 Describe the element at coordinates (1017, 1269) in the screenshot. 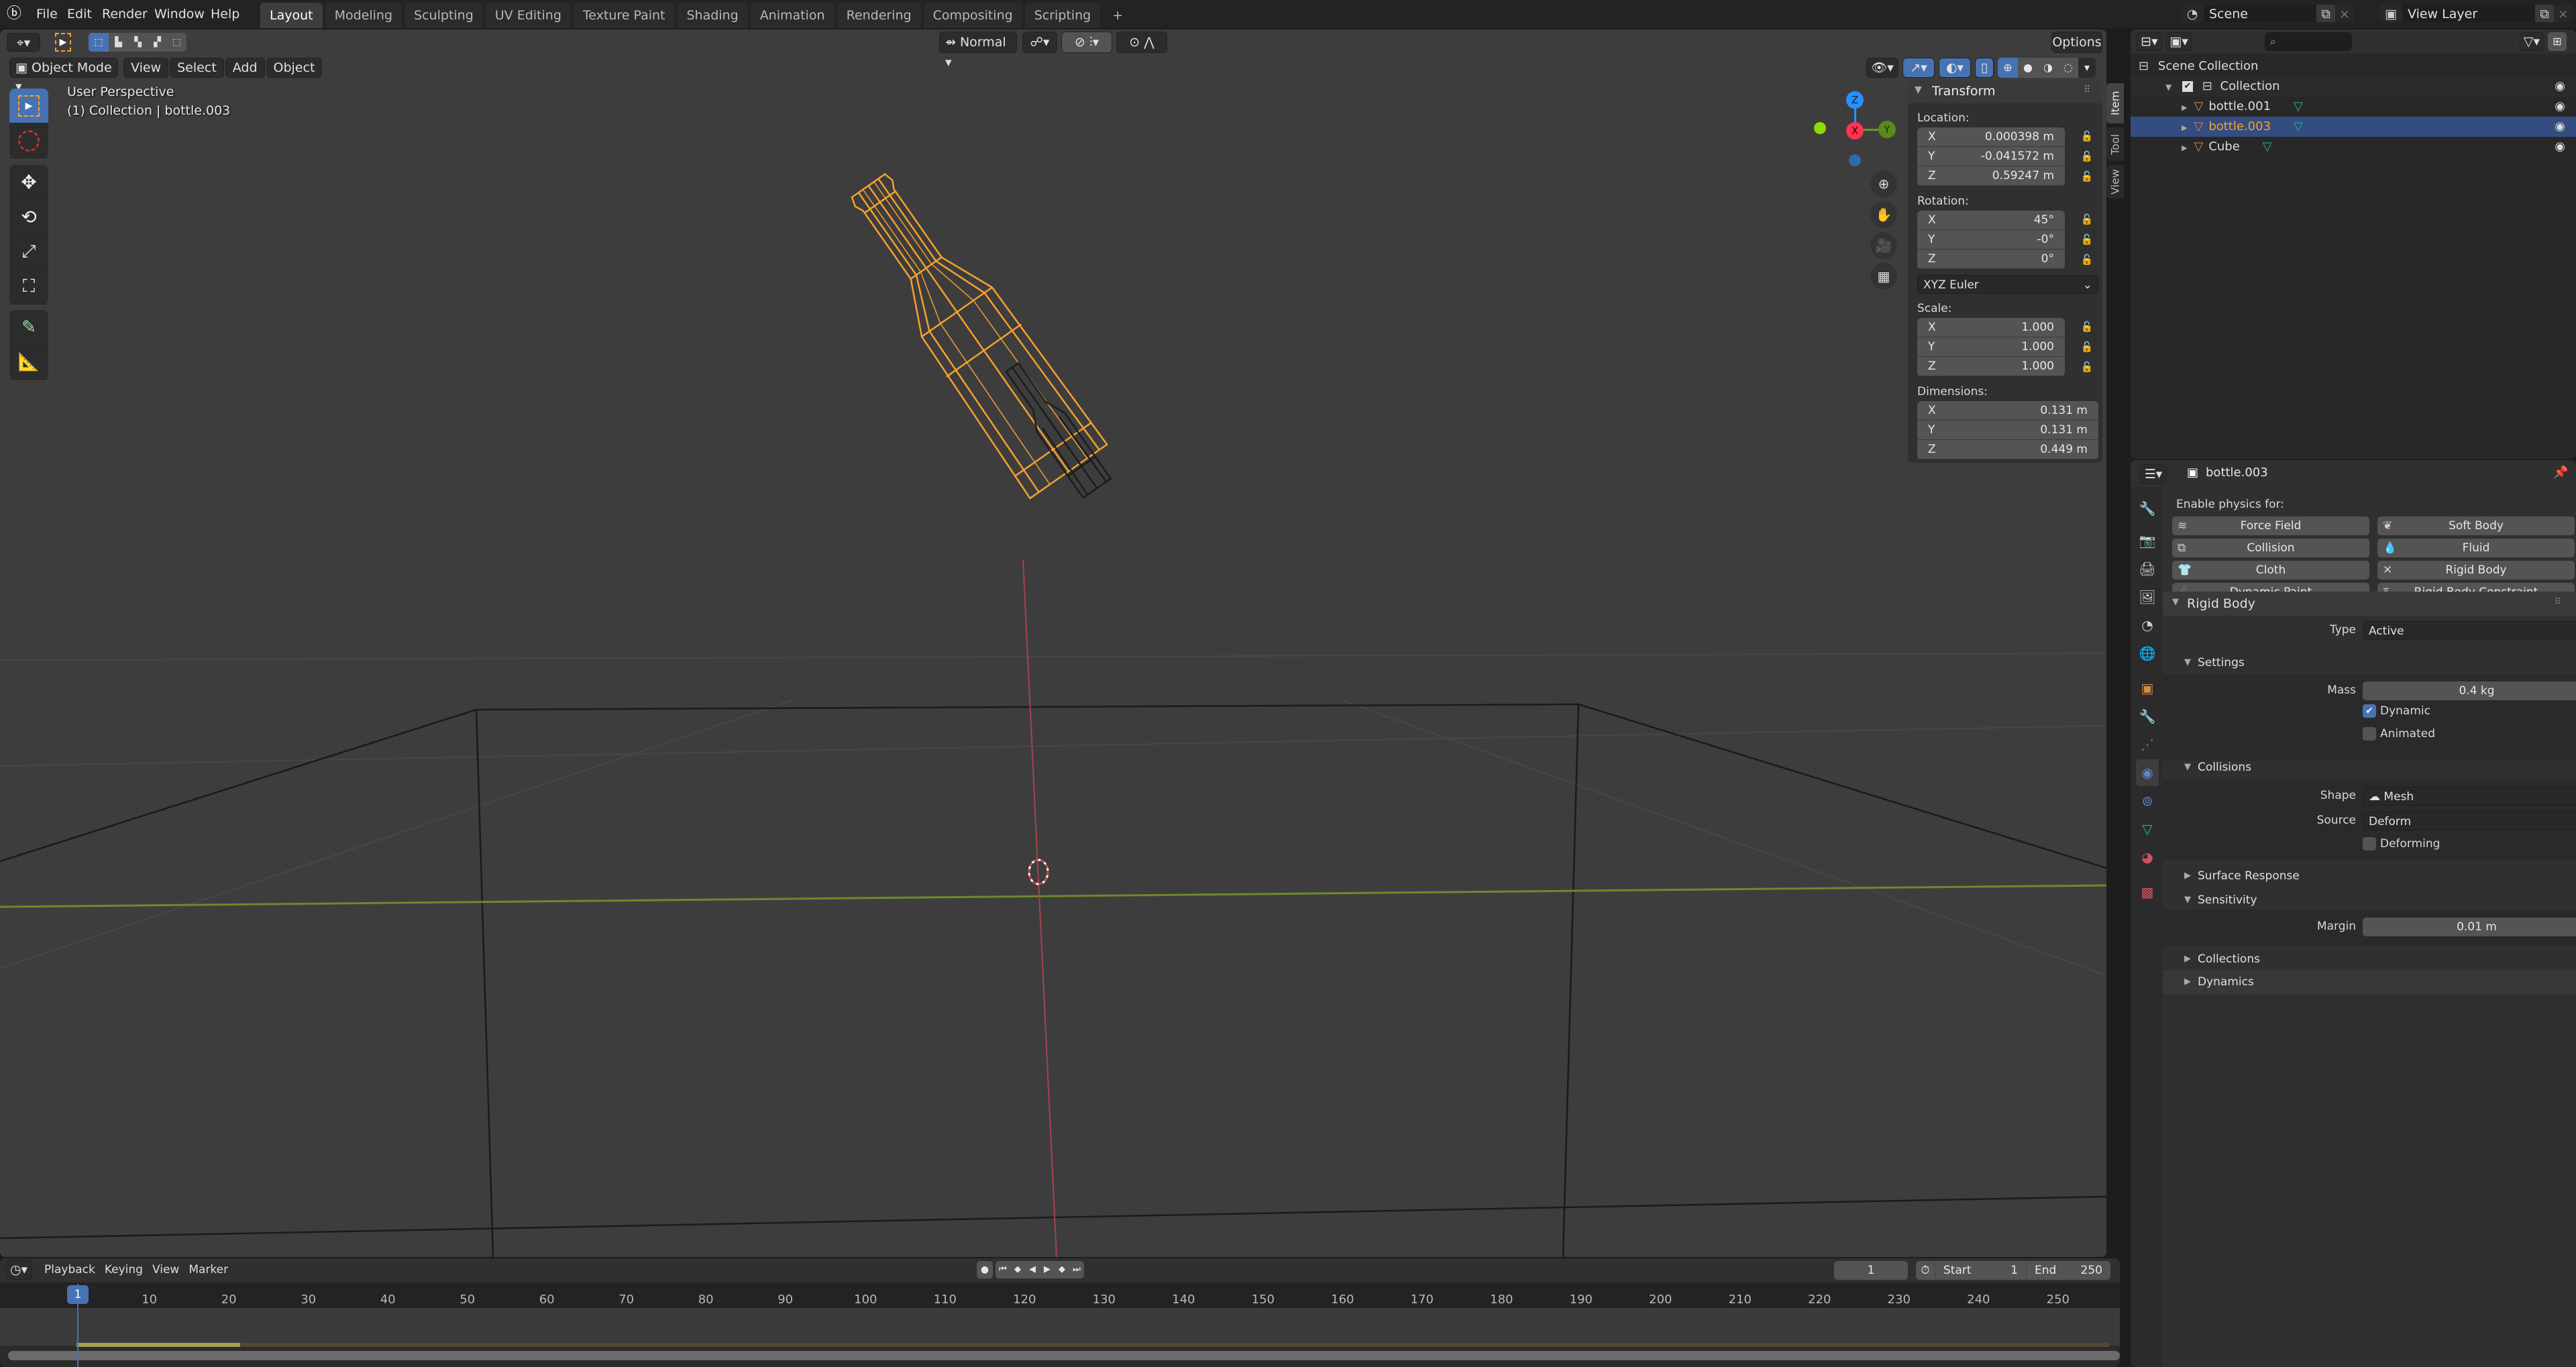

I see `prev-keyframe-icon: ◆` at that location.